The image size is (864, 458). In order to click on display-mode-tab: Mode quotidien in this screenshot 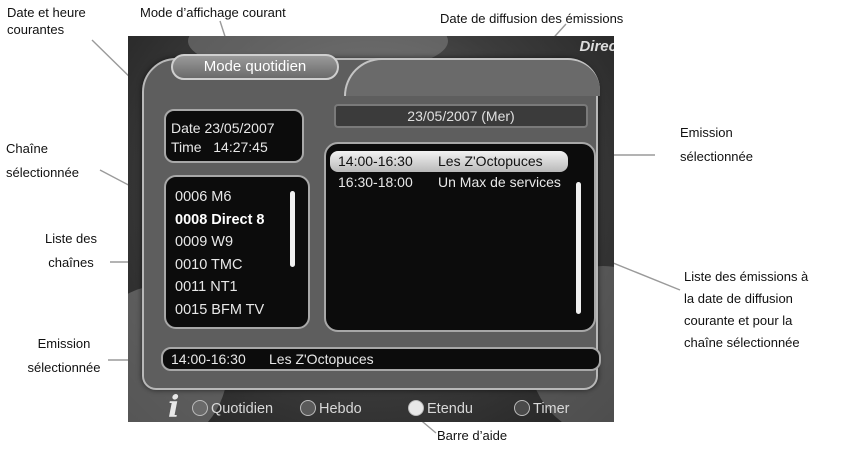, I will do `click(255, 67)`.